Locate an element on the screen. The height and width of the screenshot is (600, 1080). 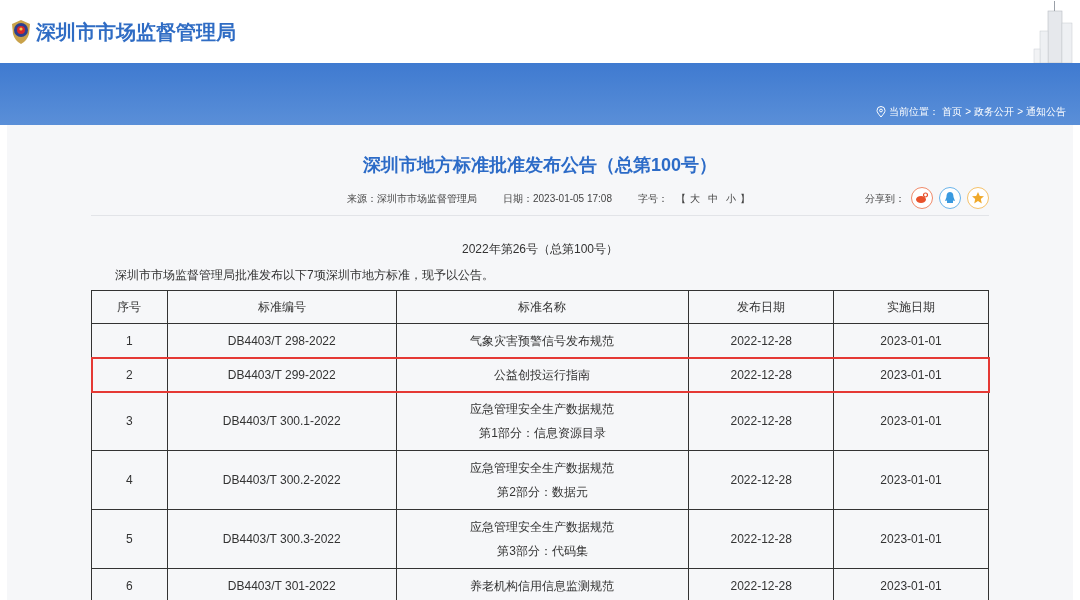
column-header: 序号 is located at coordinates (129, 307).